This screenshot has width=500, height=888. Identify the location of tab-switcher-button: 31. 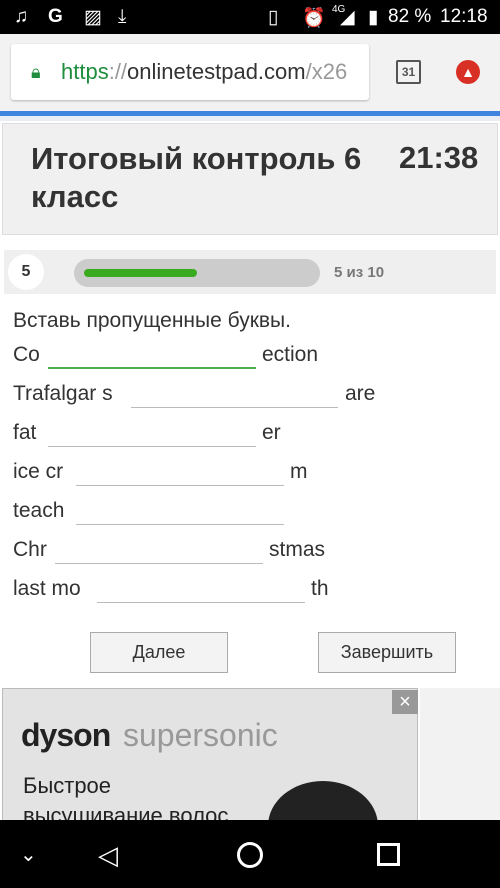
(408, 72).